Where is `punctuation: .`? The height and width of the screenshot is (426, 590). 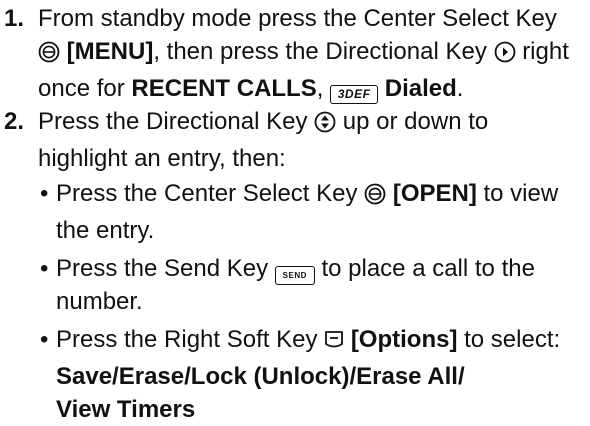
punctuation: . is located at coordinates (460, 88).